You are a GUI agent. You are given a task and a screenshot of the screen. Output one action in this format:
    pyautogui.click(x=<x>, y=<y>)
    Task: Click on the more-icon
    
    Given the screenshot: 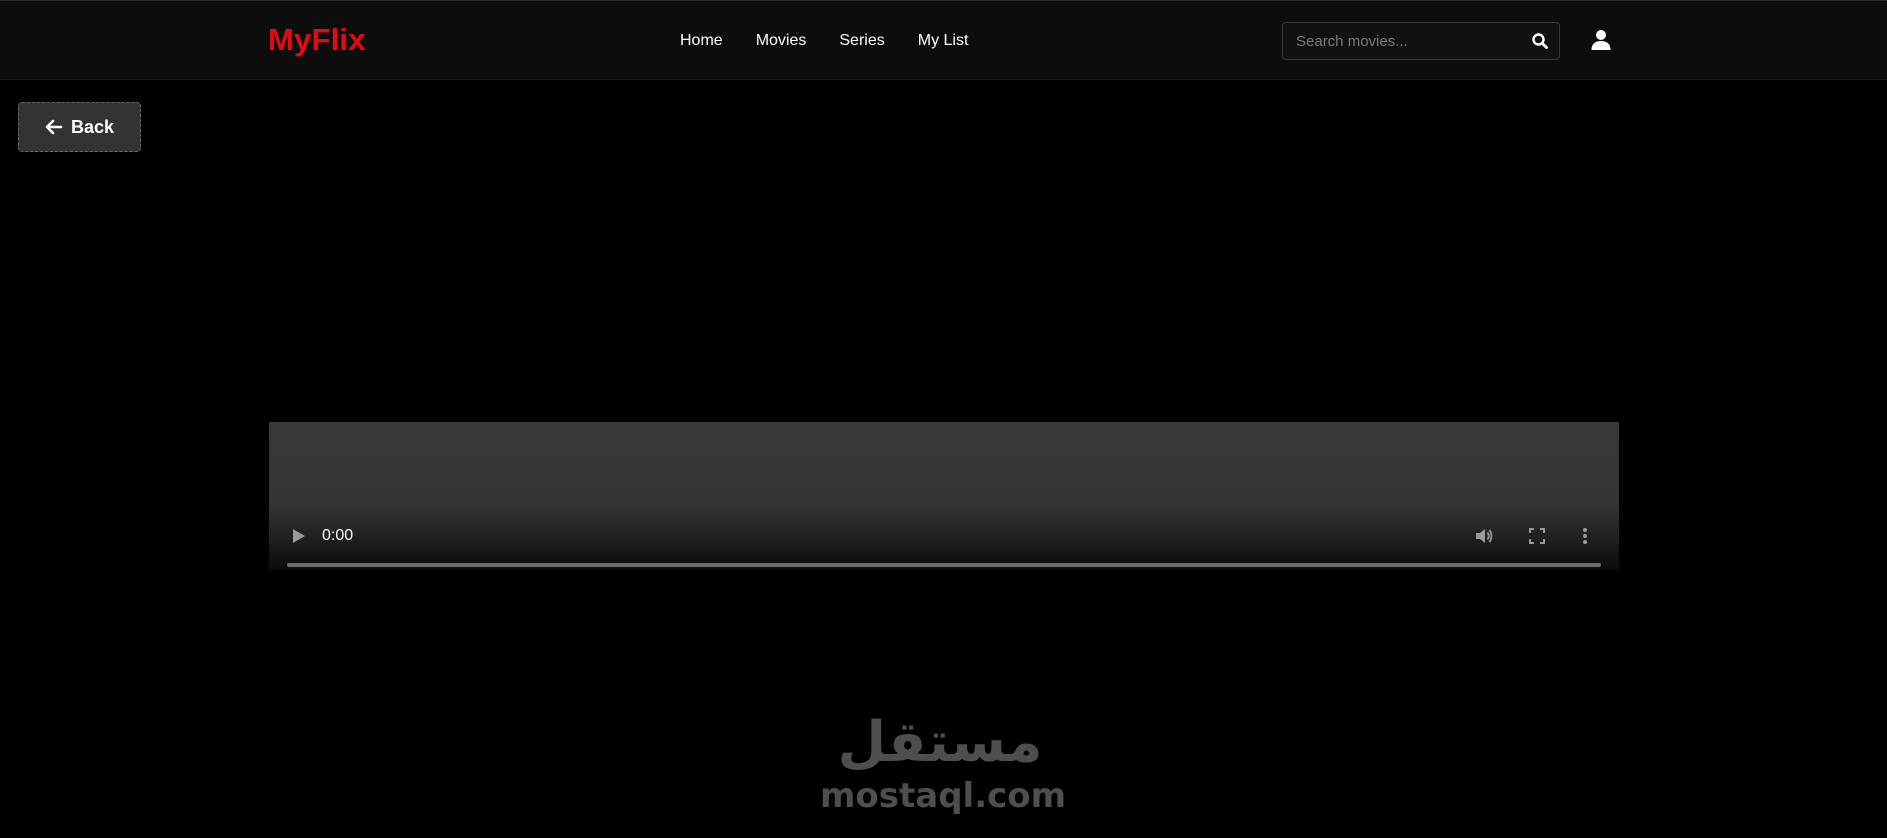 What is the action you would take?
    pyautogui.click(x=1585, y=536)
    